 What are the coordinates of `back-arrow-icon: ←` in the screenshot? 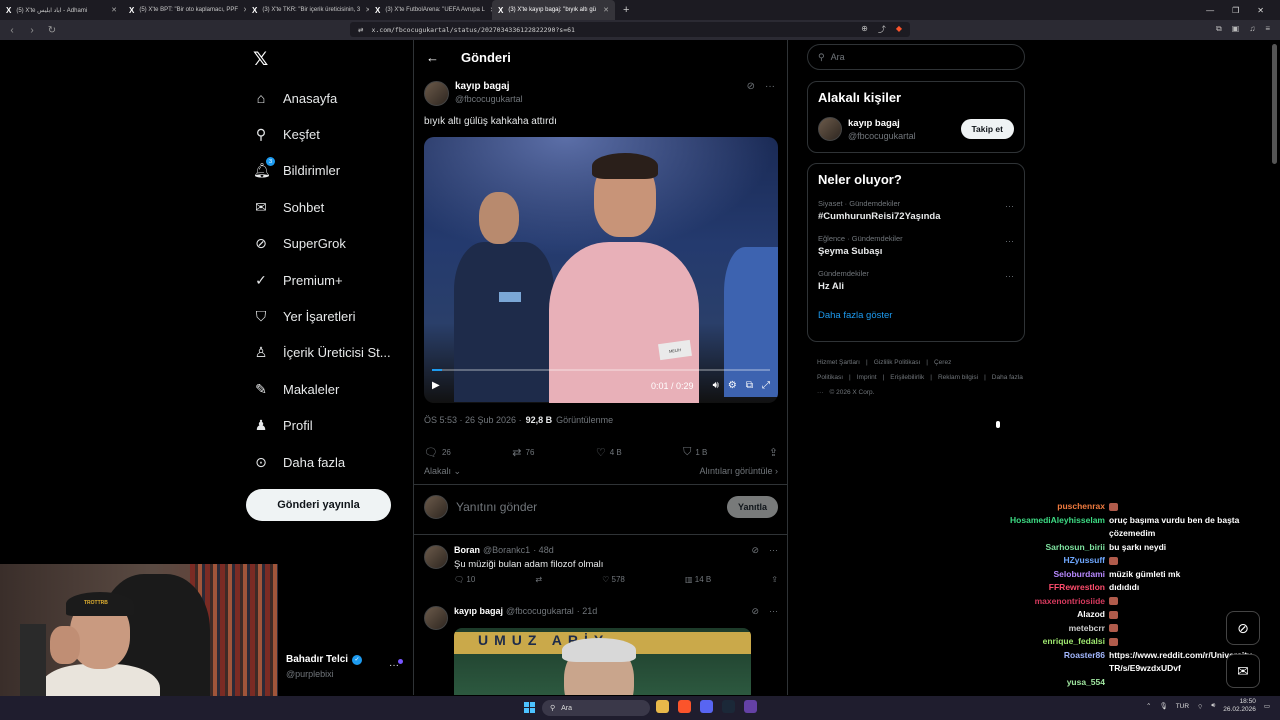 It's located at (432, 57).